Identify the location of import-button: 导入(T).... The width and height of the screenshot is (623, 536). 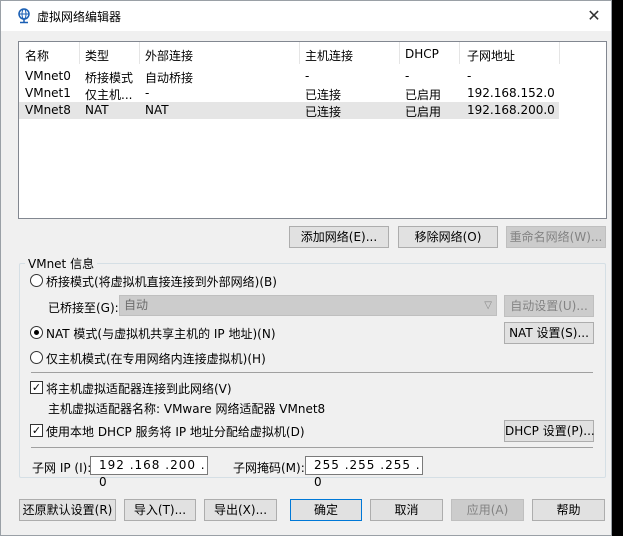
(160, 510).